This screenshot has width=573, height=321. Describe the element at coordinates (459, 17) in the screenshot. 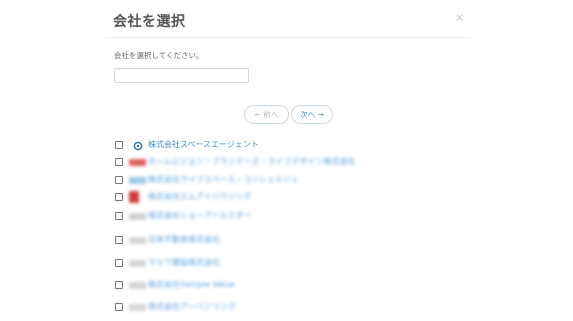

I see `close-icon: ×` at that location.